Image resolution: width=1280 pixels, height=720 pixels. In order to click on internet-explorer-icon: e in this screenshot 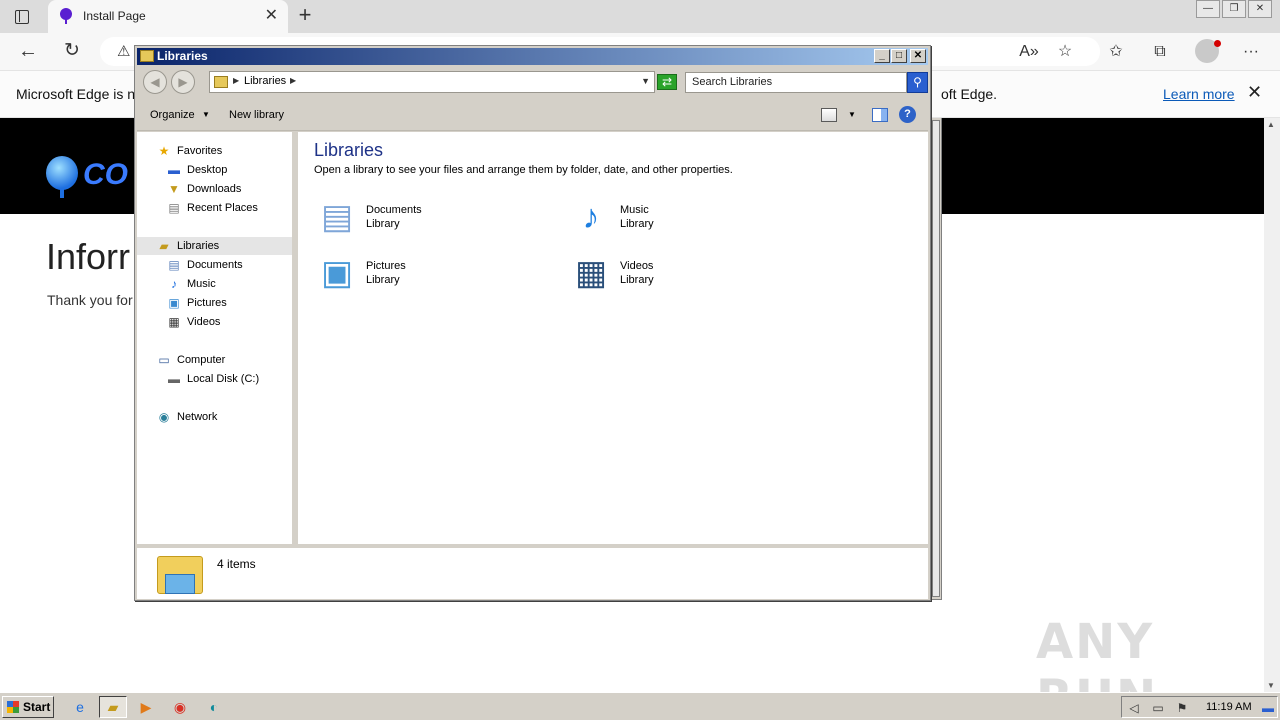, I will do `click(80, 707)`.